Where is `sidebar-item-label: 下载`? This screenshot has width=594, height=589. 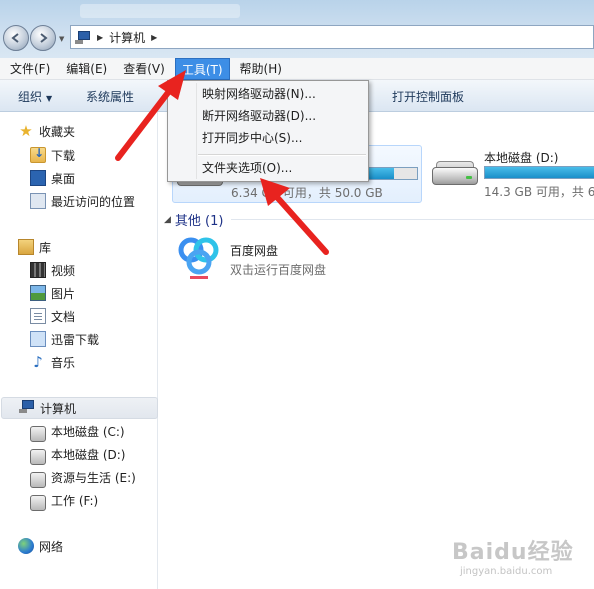
sidebar-item-label: 下载 is located at coordinates (63, 155).